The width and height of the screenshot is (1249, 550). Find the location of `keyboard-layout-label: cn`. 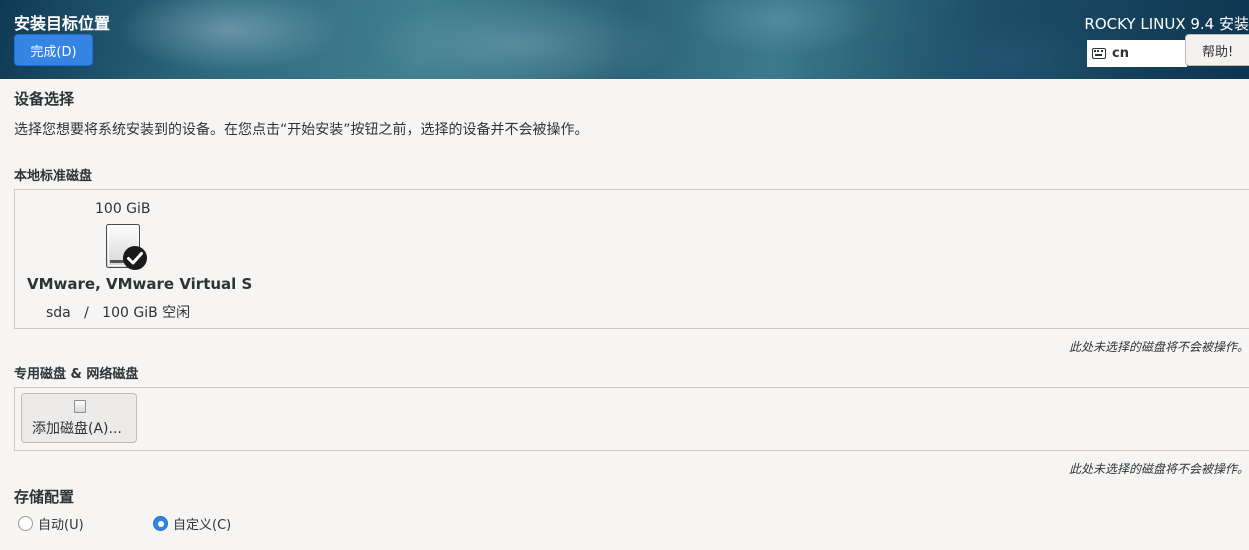

keyboard-layout-label: cn is located at coordinates (1120, 53).